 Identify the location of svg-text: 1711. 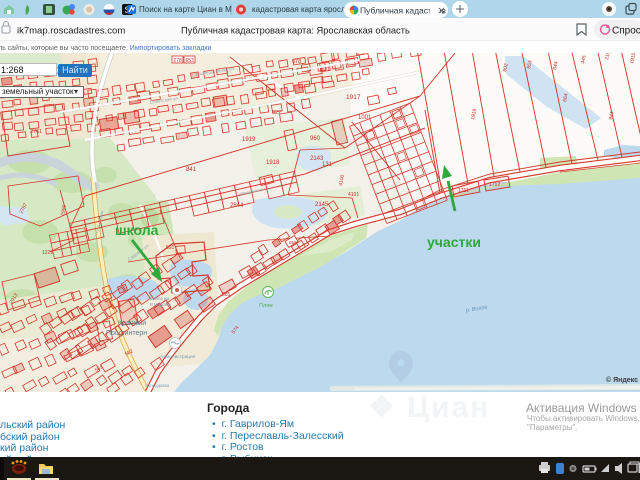
(463, 191).